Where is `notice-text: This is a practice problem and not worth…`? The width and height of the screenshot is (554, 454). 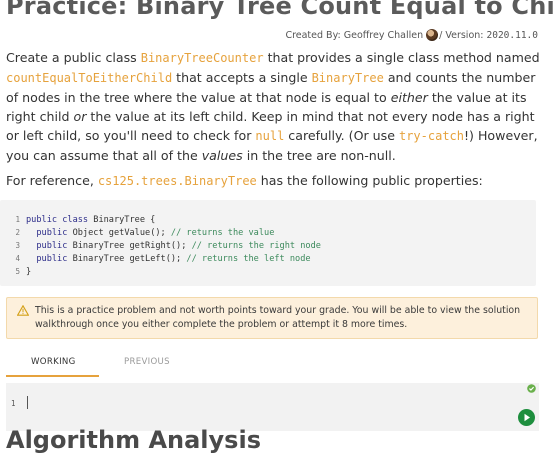
notice-text: This is a practice problem and not worth… is located at coordinates (278, 317).